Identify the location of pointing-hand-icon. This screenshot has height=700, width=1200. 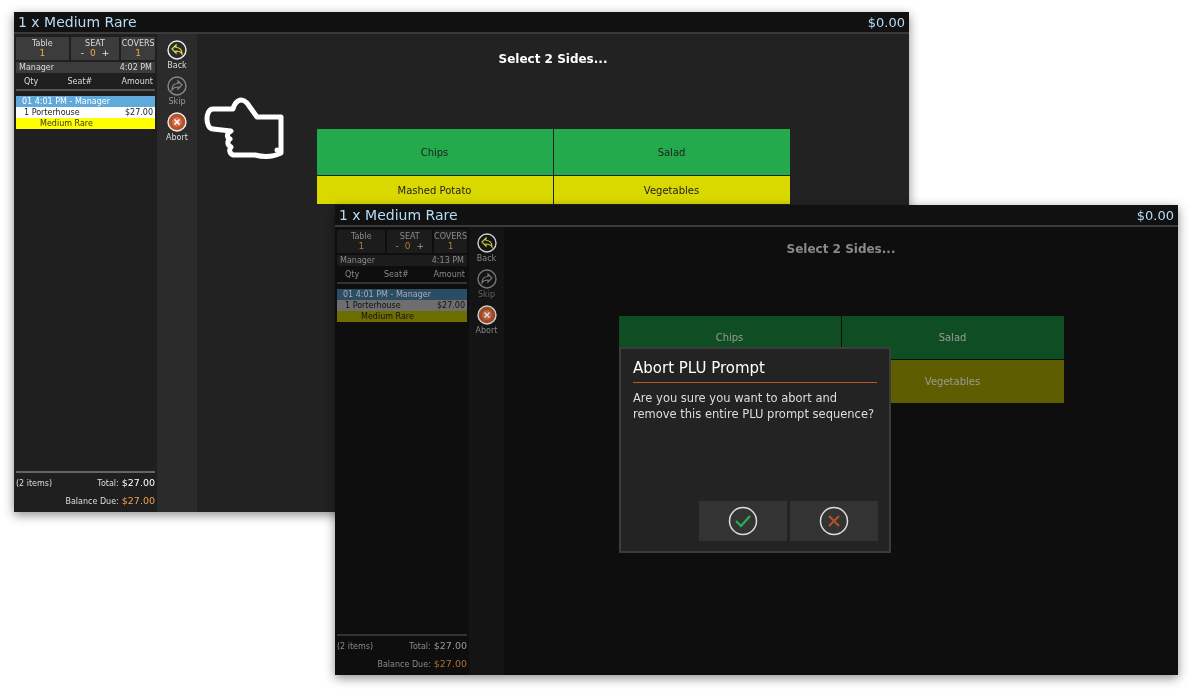
(244, 128).